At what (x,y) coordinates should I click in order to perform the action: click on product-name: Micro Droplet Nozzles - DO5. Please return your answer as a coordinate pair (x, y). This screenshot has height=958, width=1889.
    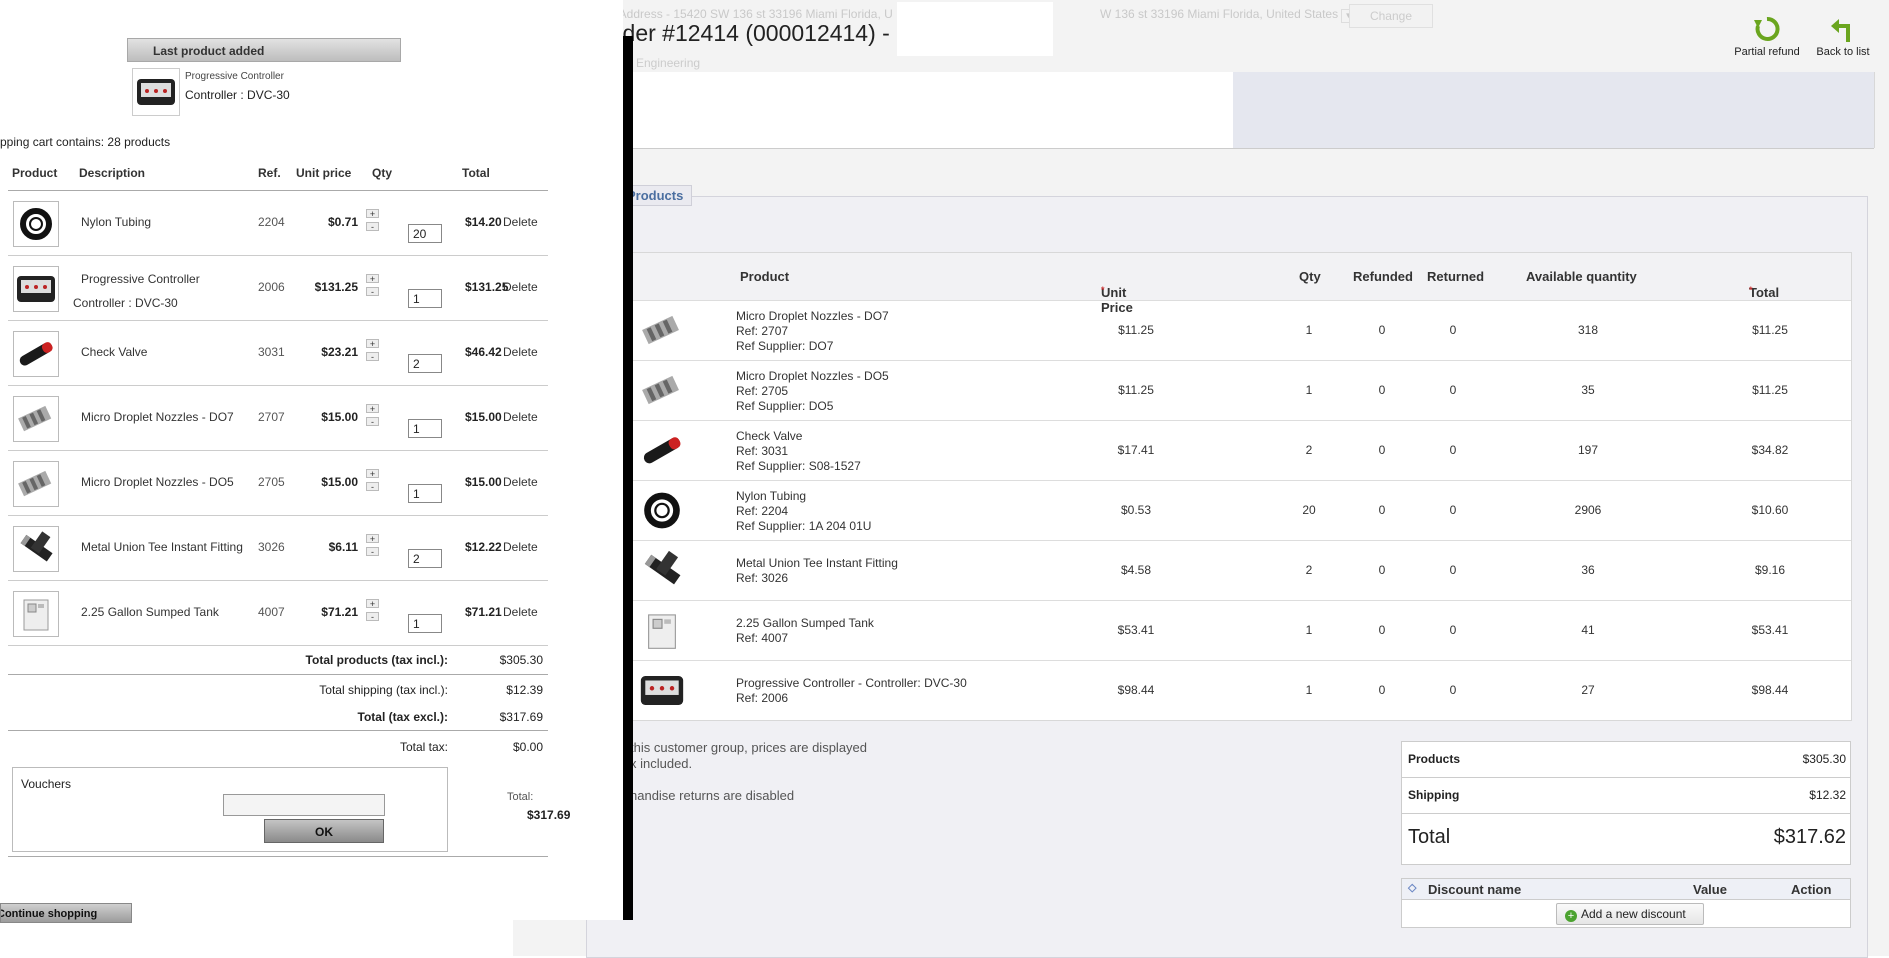
    Looking at the image, I should click on (812, 376).